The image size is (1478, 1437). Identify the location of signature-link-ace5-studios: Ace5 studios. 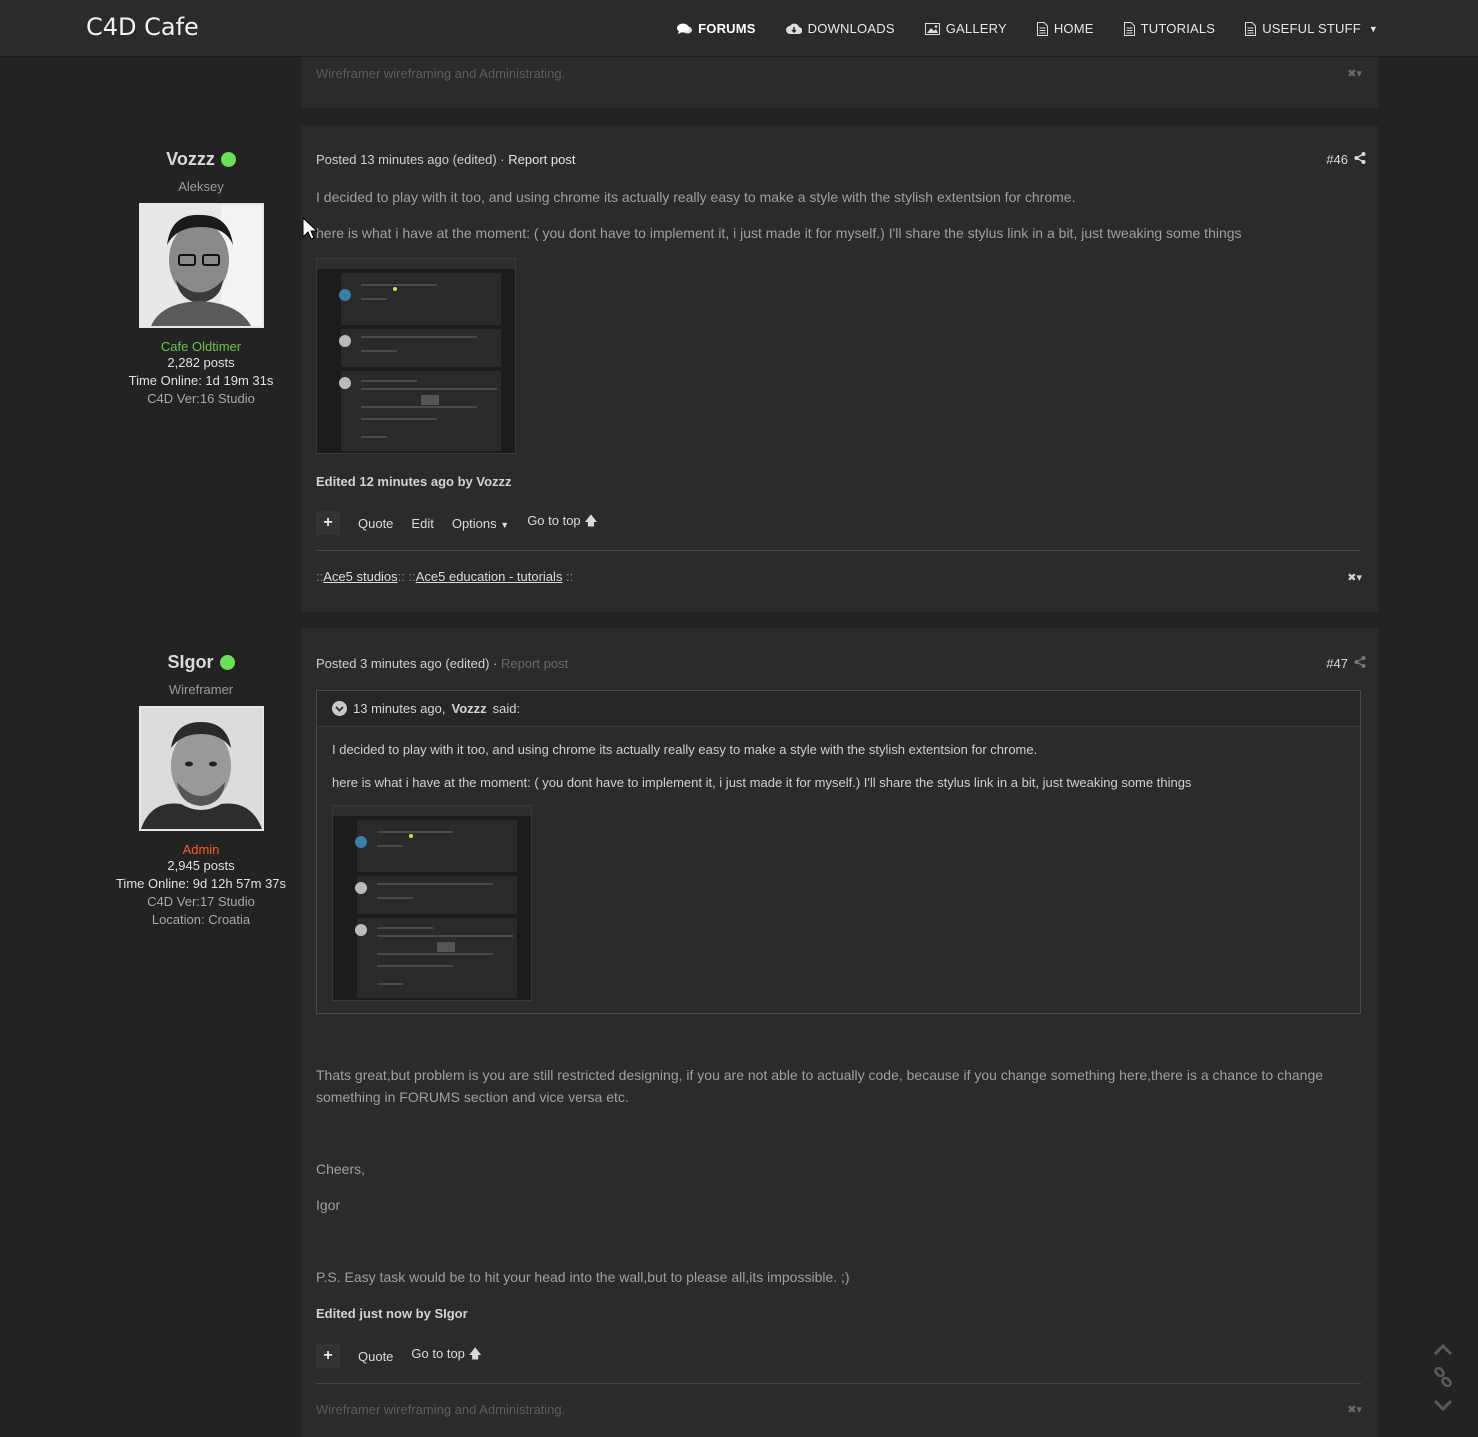
(360, 576).